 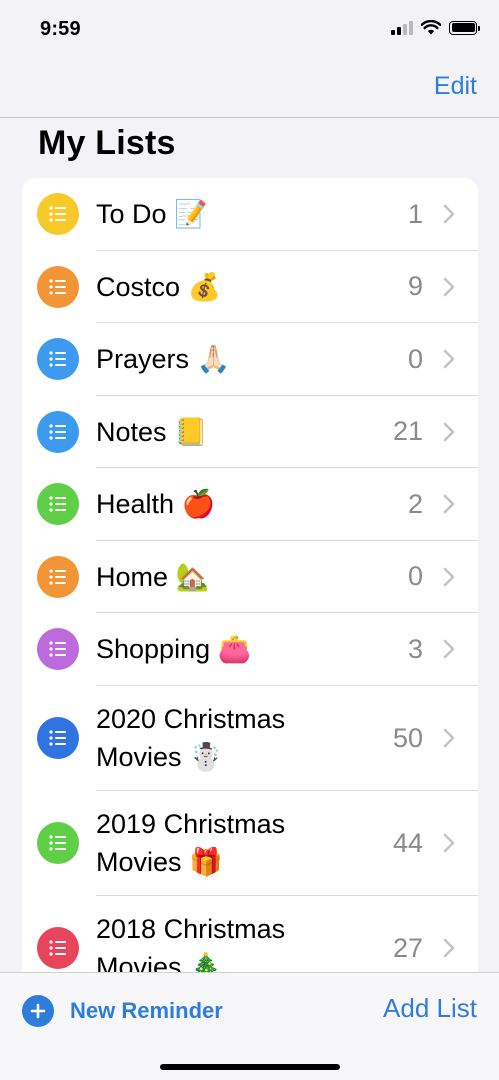 I want to click on status-bar: 9:59, so click(x=249, y=30).